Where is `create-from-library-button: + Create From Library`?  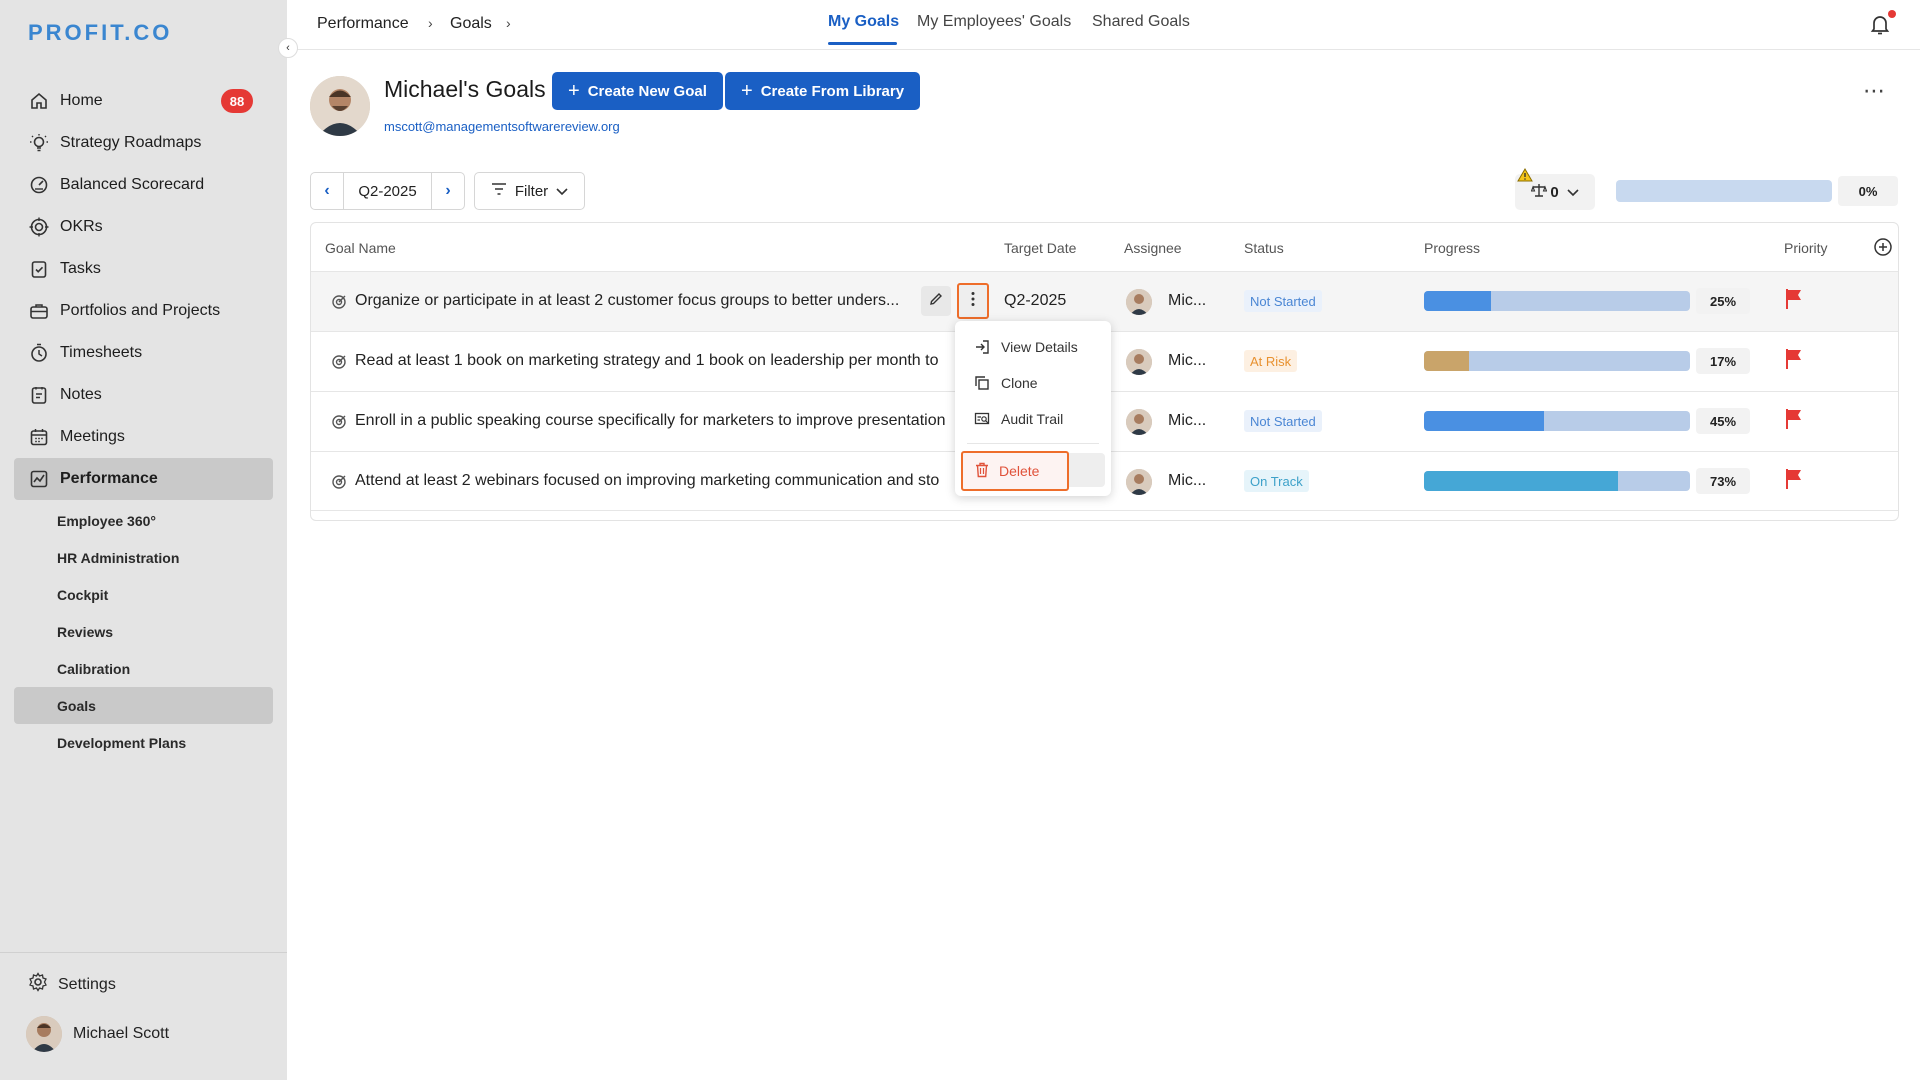 create-from-library-button: + Create From Library is located at coordinates (823, 91).